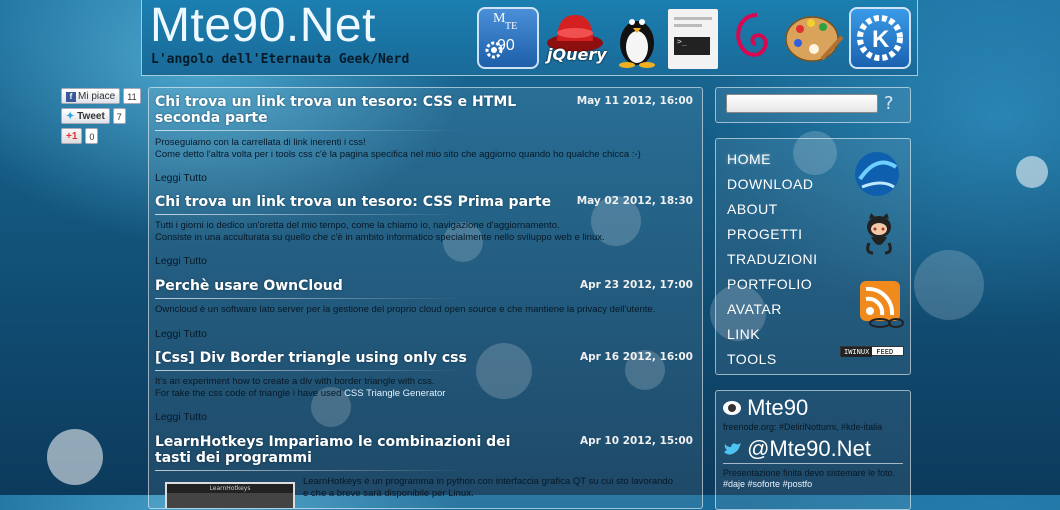  Describe the element at coordinates (577, 54) in the screenshot. I see `jquery-label: jQuery` at that location.